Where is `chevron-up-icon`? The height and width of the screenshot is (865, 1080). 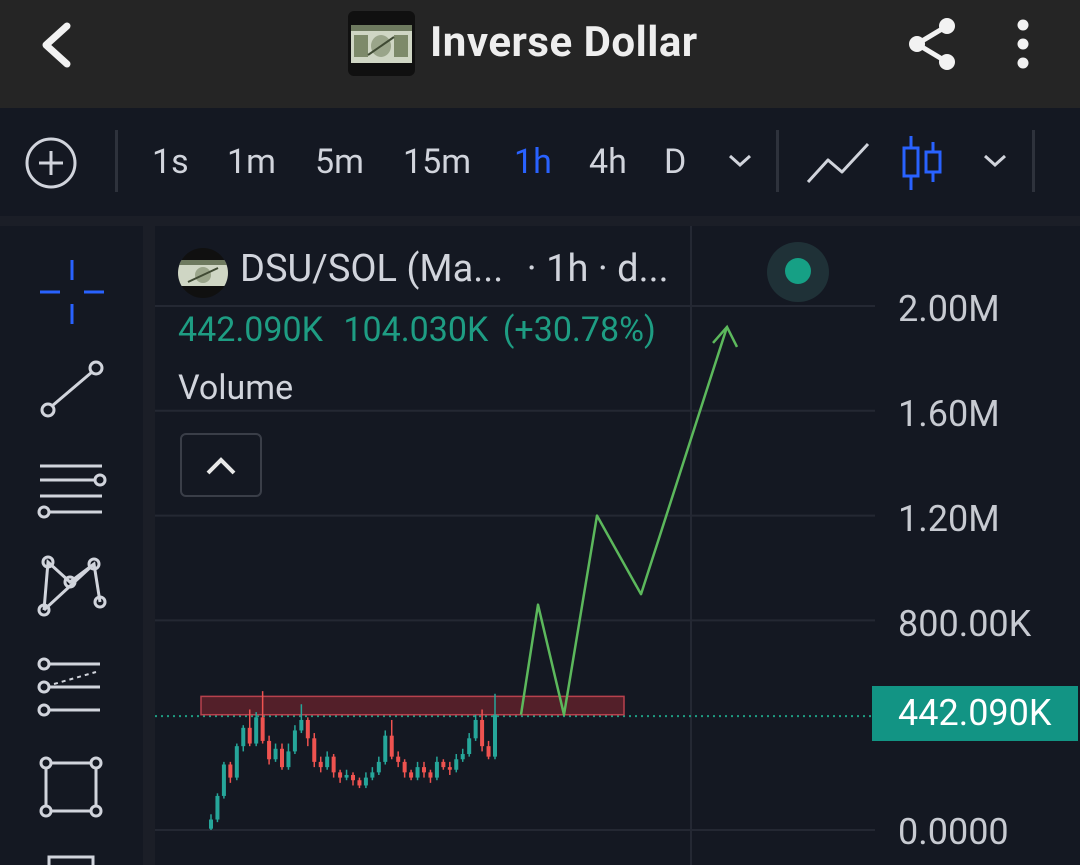
chevron-up-icon is located at coordinates (221, 466).